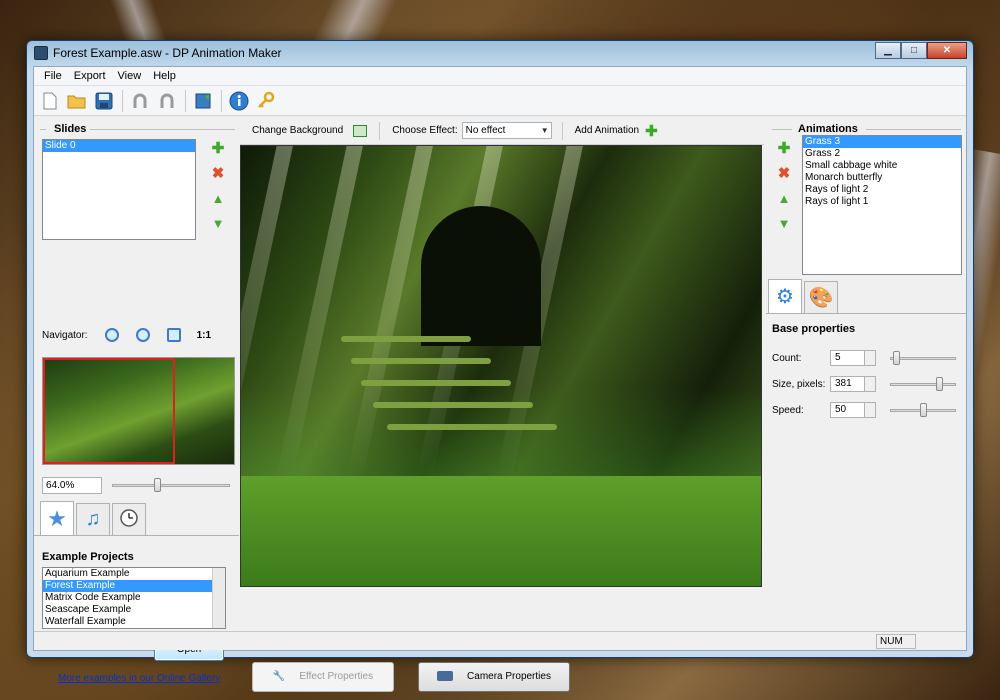 The image size is (1000, 700). I want to click on list-item: Rays of light 1, so click(882, 202).